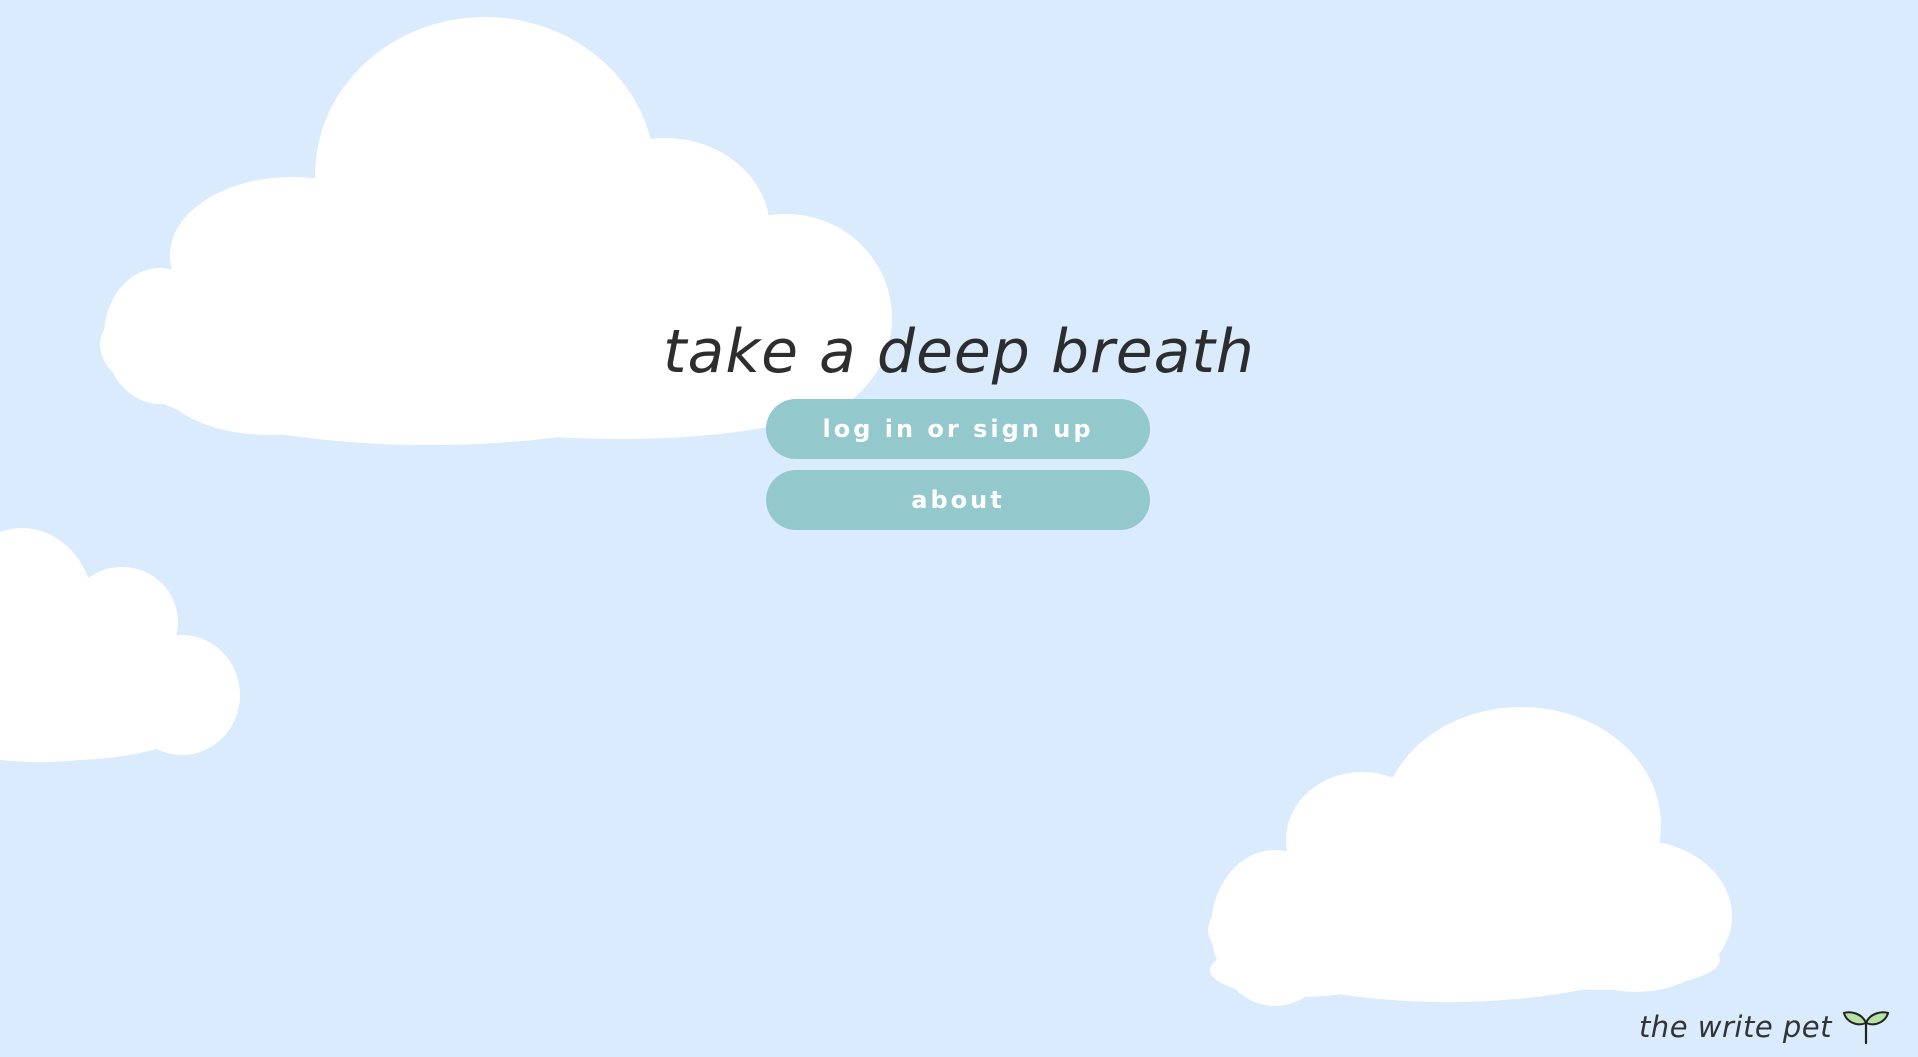 Image resolution: width=1918 pixels, height=1057 pixels. Describe the element at coordinates (959, 352) in the screenshot. I see `page-title: take a deep breath` at that location.